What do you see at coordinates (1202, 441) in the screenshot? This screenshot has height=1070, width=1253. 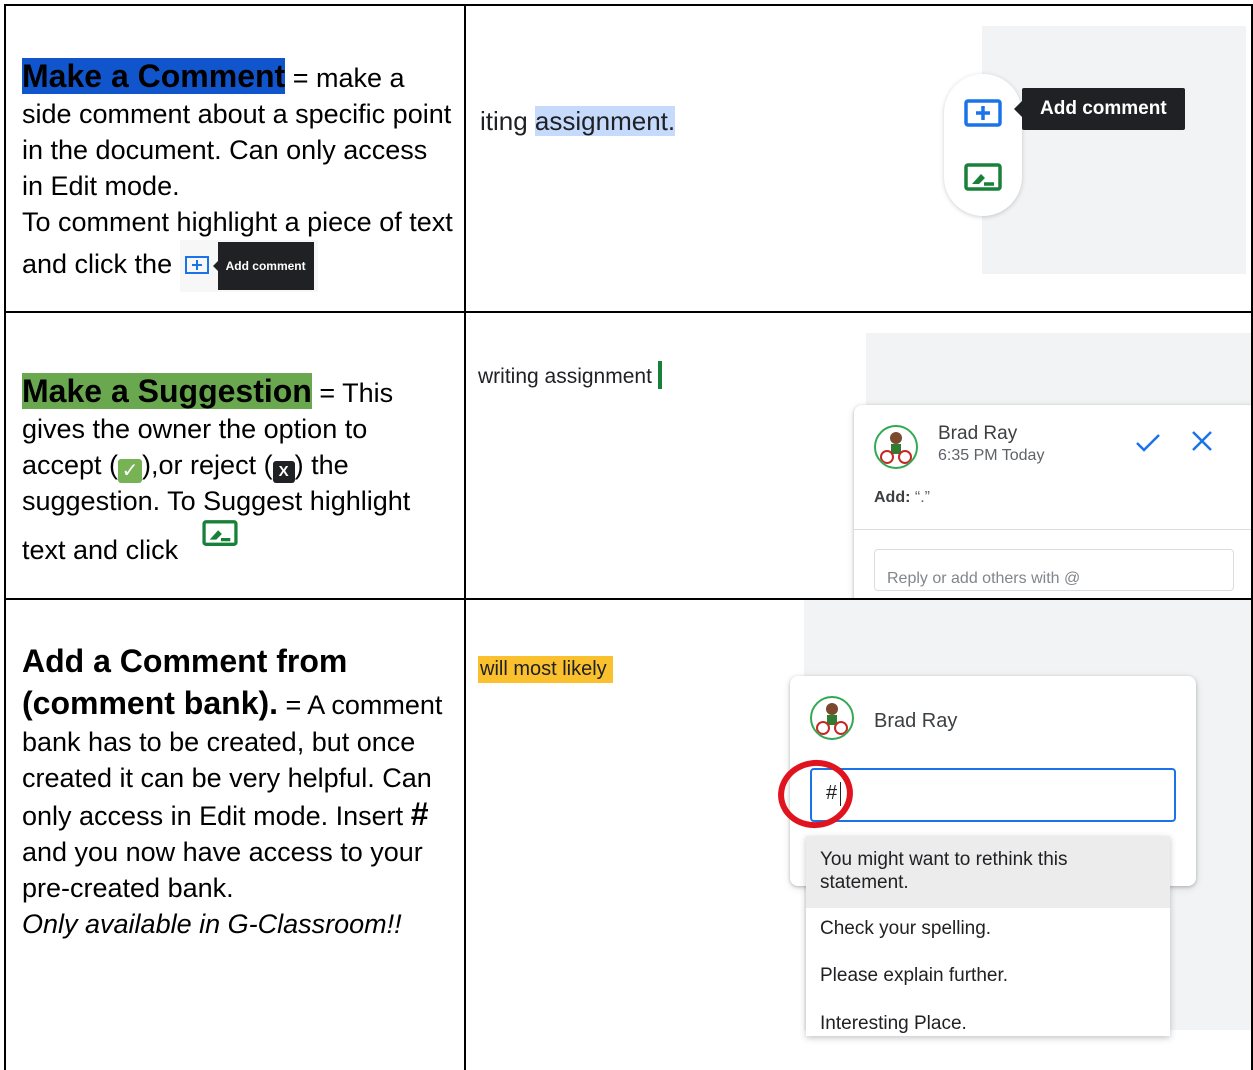 I see `close-icon` at bounding box center [1202, 441].